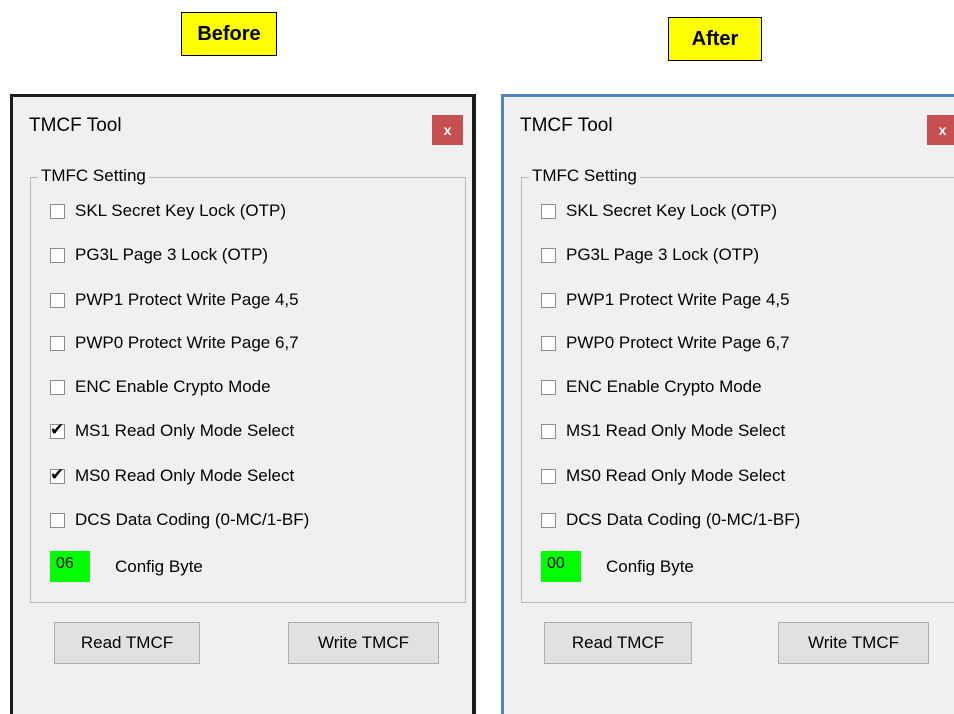 The width and height of the screenshot is (954, 714). I want to click on option-ms1: ✔ MS1 Read Only Mode Select, so click(172, 431).